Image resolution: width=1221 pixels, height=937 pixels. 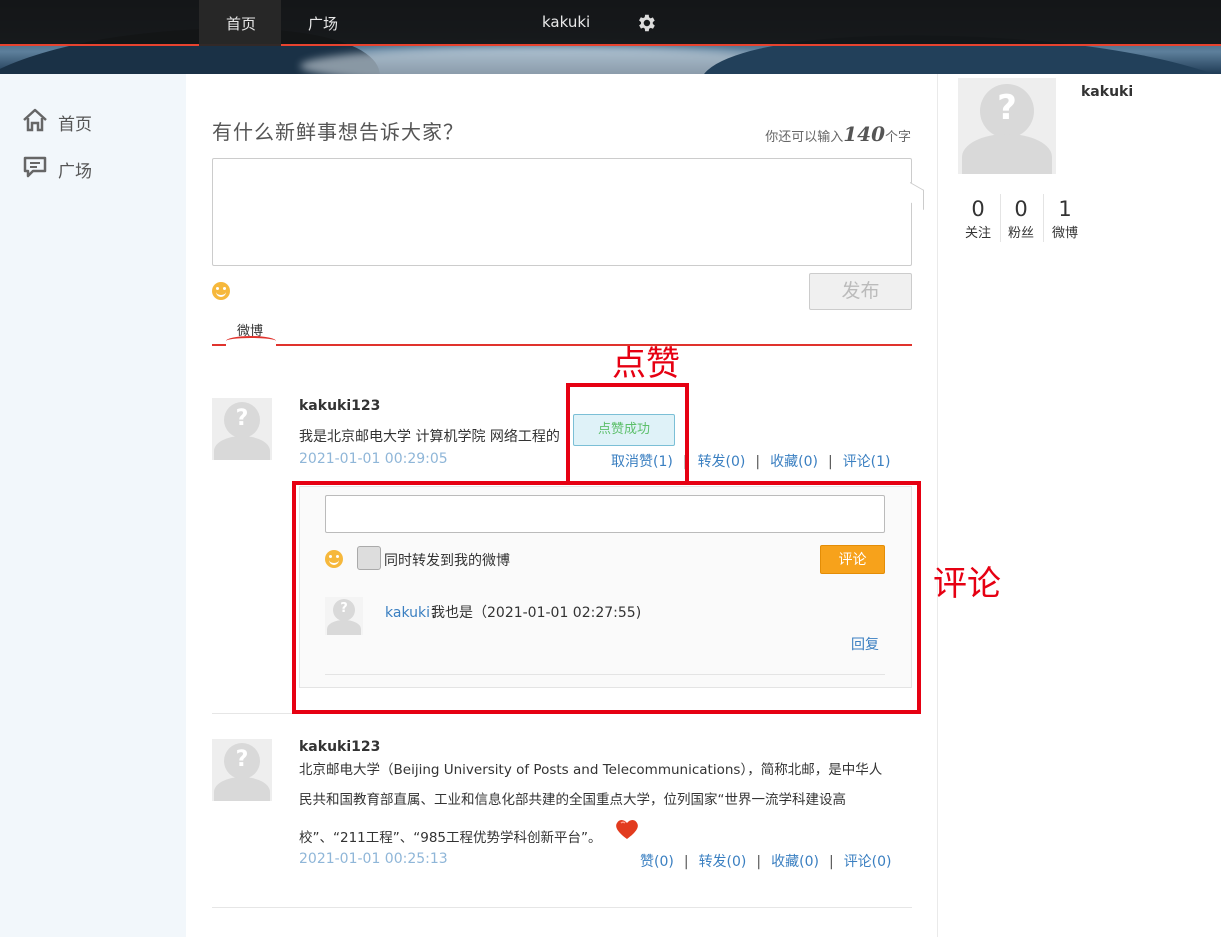 What do you see at coordinates (40, 169) in the screenshot?
I see `chat-icon` at bounding box center [40, 169].